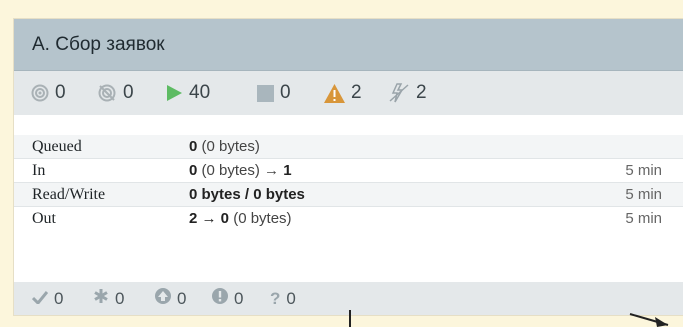 Image resolution: width=683 pixels, height=327 pixels. Describe the element at coordinates (643, 194) in the screenshot. I see `read-write-time: 5 min` at that location.